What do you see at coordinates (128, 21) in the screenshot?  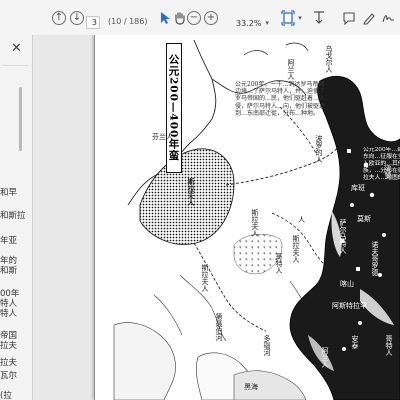 I see `page-count: (10 / 186)` at bounding box center [128, 21].